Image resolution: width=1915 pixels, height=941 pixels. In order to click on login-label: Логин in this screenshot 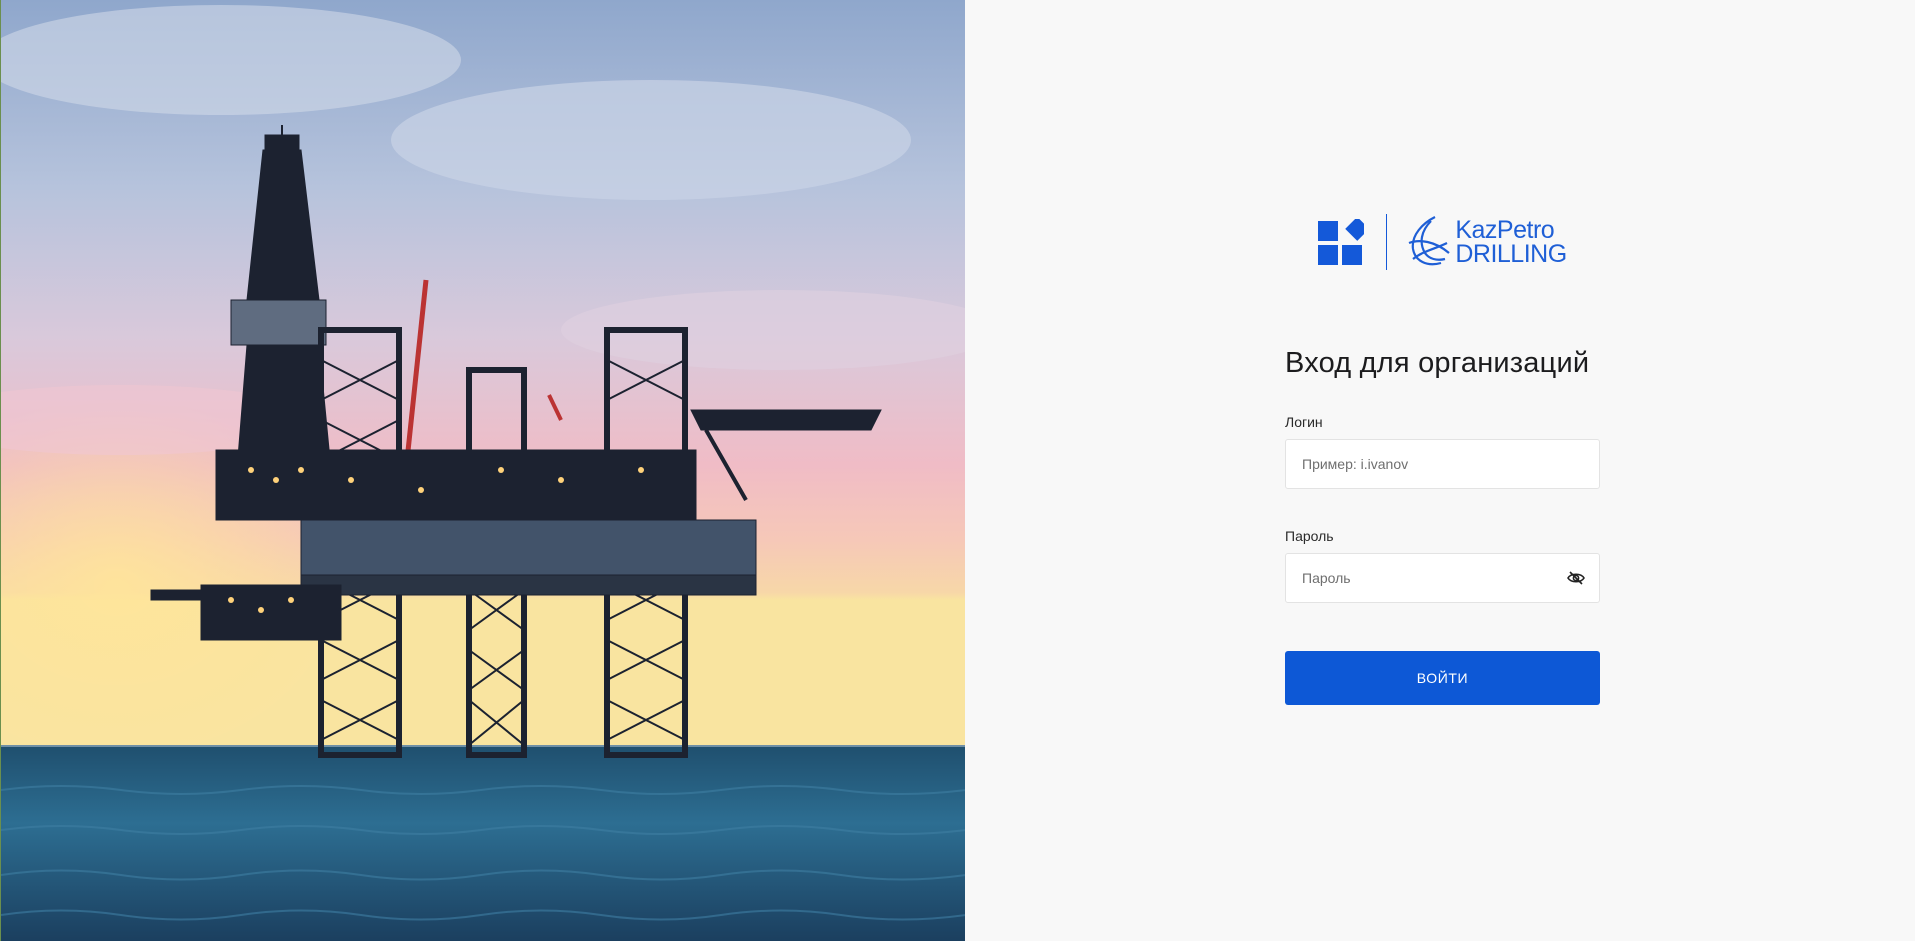, I will do `click(1304, 422)`.